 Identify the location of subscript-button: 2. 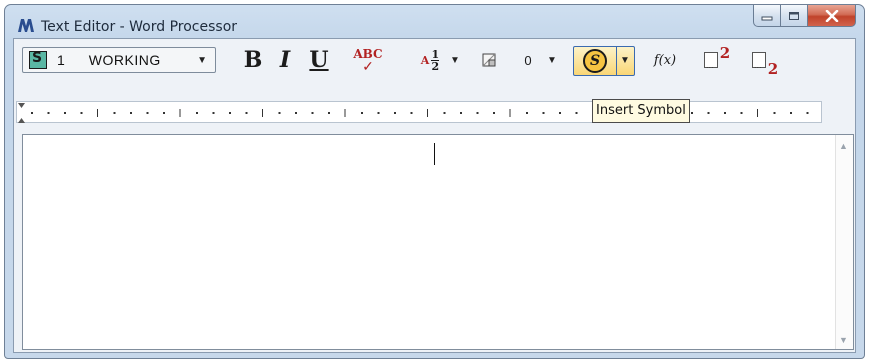
(765, 62).